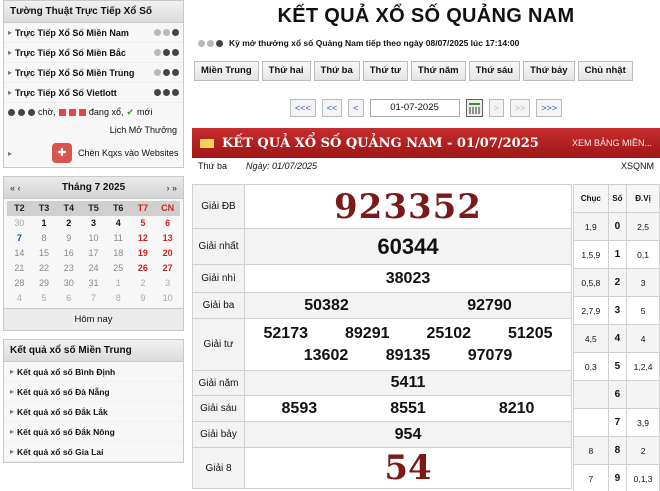 The height and width of the screenshot is (491, 660). I want to click on tab-chu-nhat: Chủ nhật, so click(605, 71).